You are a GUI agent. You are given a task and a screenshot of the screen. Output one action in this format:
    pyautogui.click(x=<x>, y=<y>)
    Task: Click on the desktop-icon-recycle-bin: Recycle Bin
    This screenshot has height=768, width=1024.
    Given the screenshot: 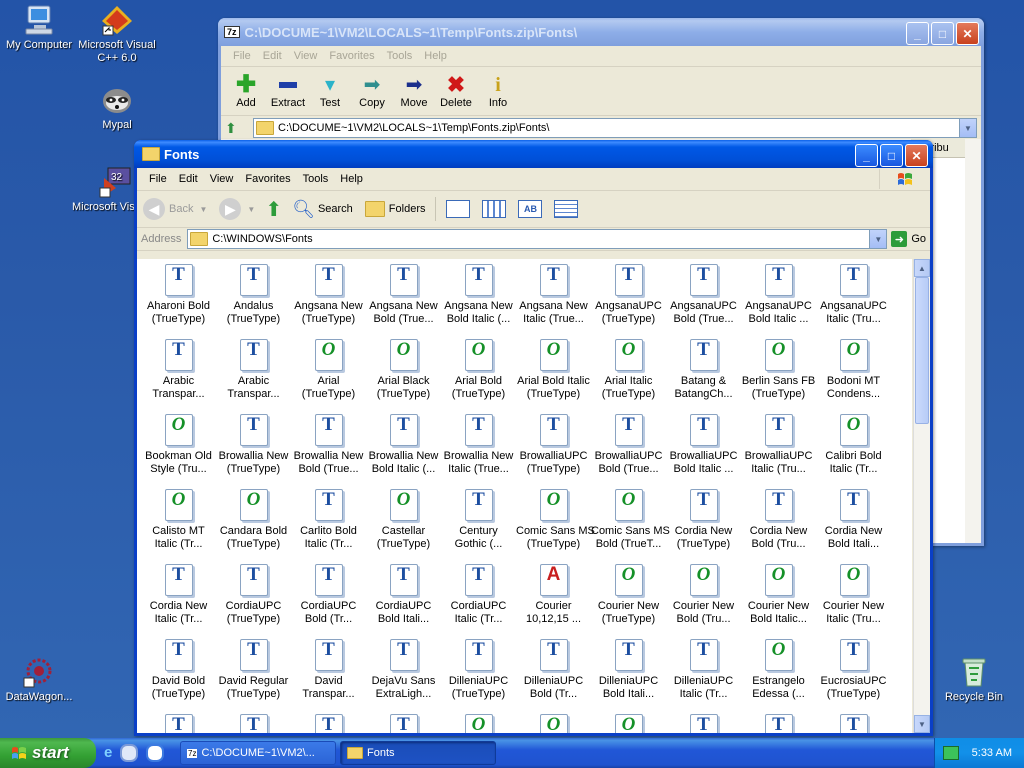 What is the action you would take?
    pyautogui.click(x=974, y=680)
    